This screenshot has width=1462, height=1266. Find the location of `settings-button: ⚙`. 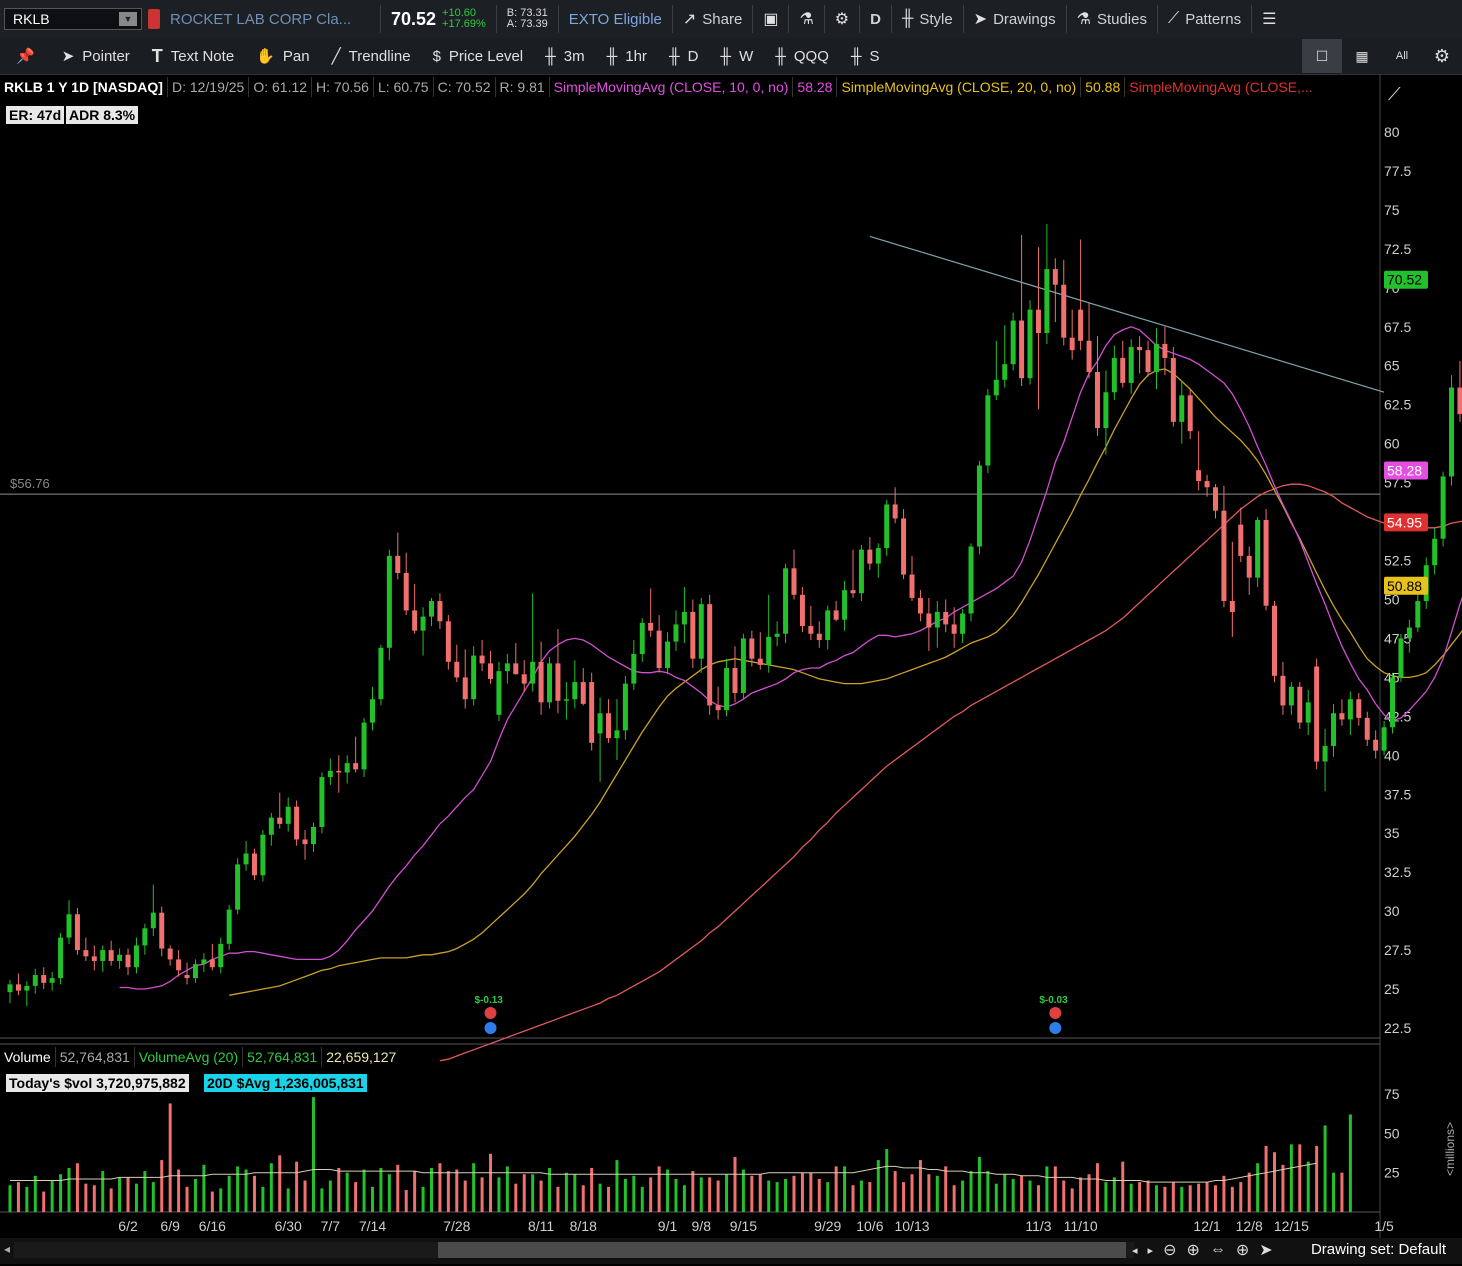

settings-button: ⚙ is located at coordinates (842, 19).